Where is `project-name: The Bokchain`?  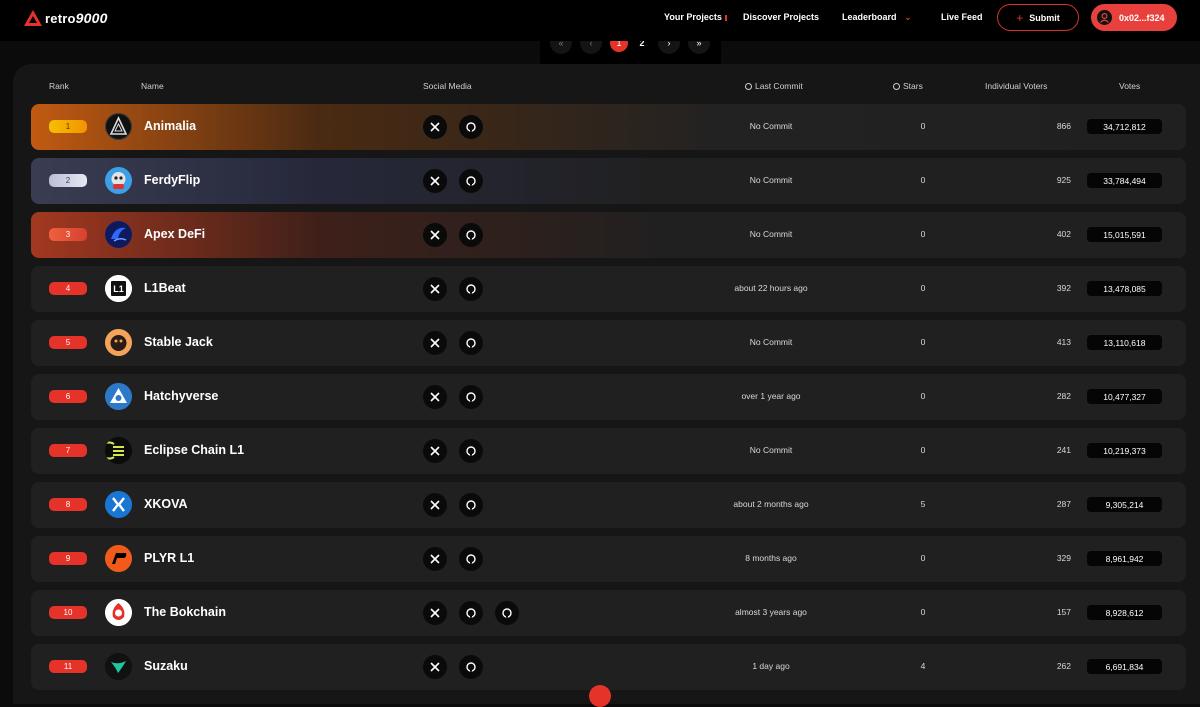 project-name: The Bokchain is located at coordinates (185, 612).